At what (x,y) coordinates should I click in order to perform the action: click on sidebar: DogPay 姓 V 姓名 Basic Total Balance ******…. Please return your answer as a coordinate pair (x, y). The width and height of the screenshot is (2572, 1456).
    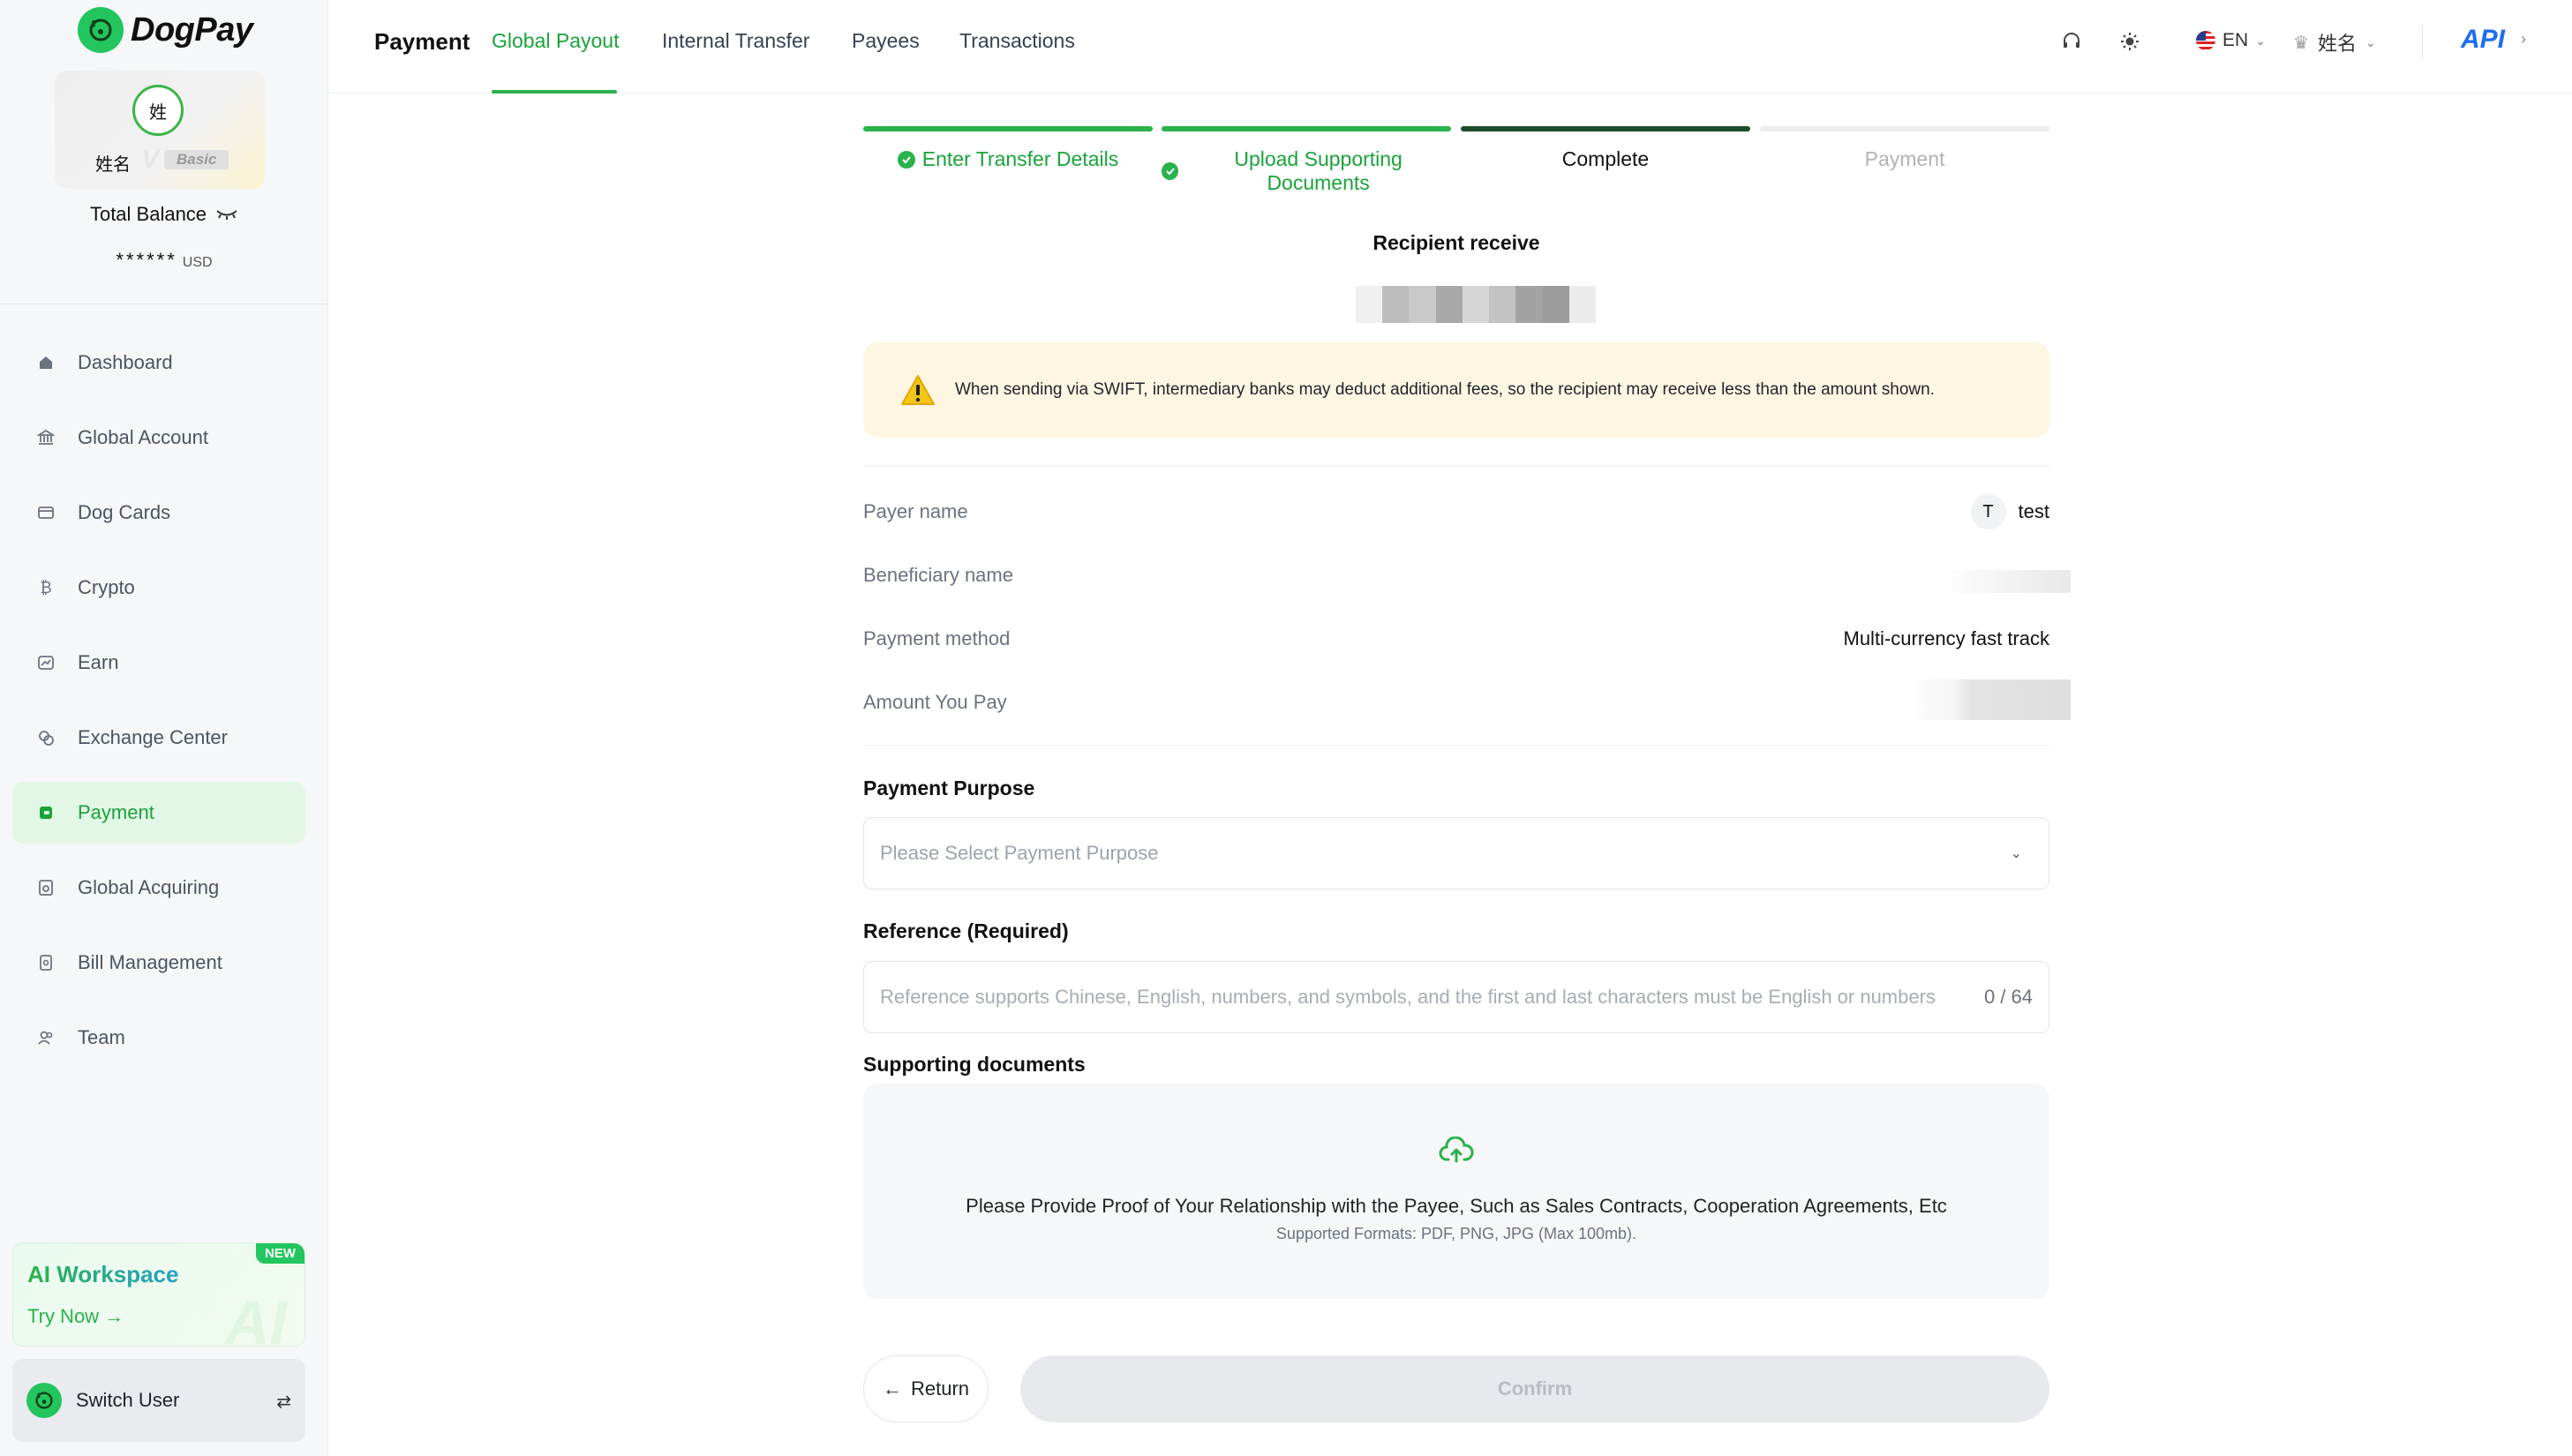
    Looking at the image, I should click on (164, 728).